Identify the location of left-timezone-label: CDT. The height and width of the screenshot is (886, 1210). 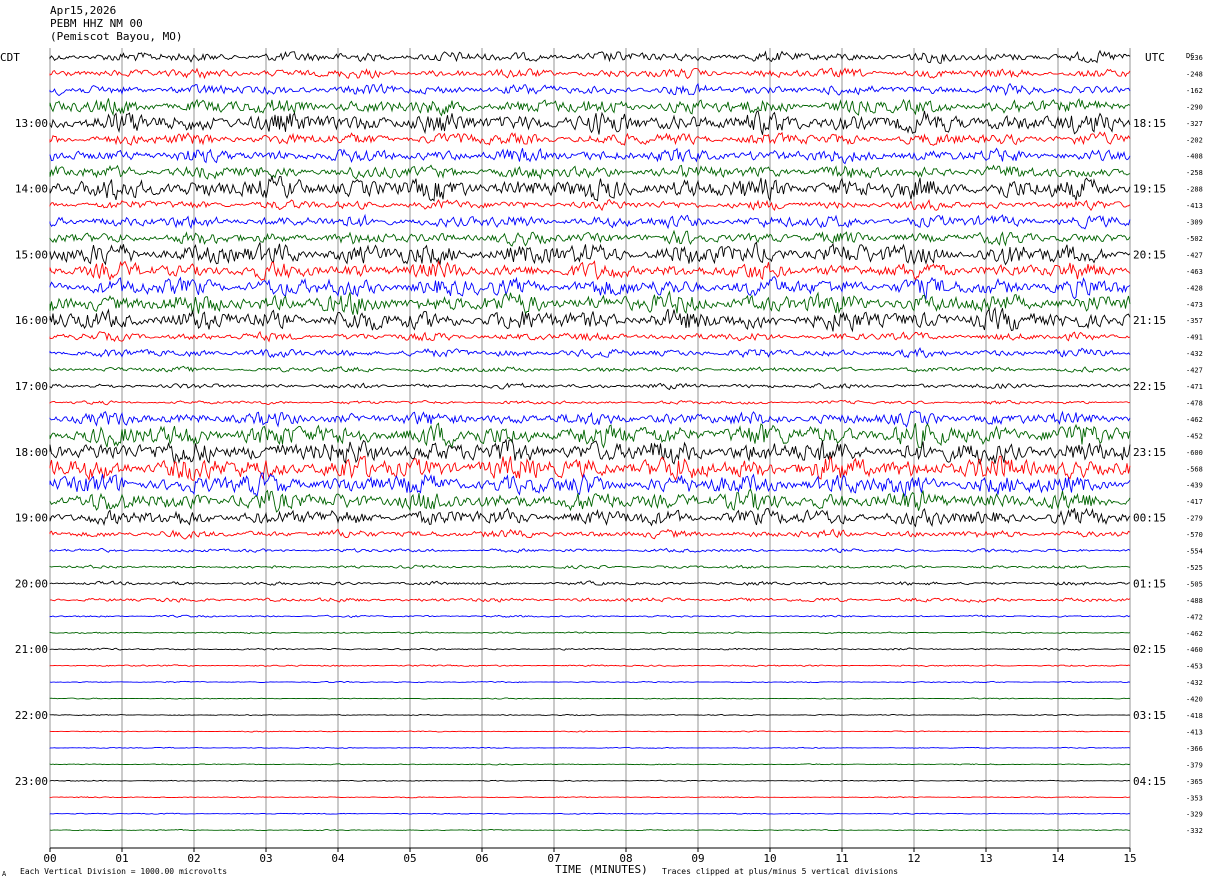
(10, 57).